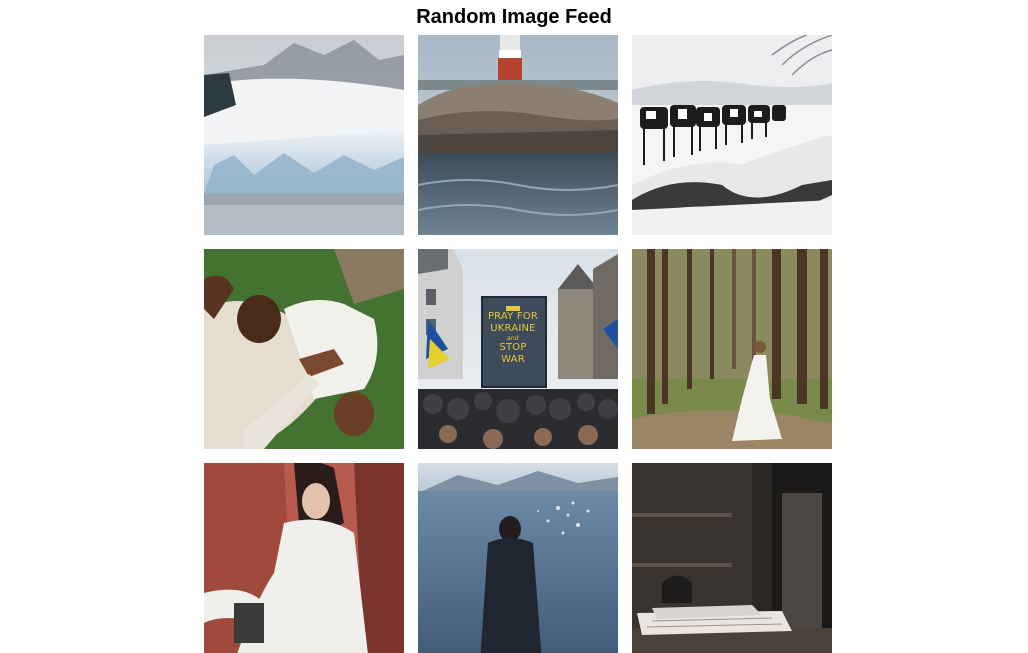  I want to click on feed-image-couple, so click(304, 349).